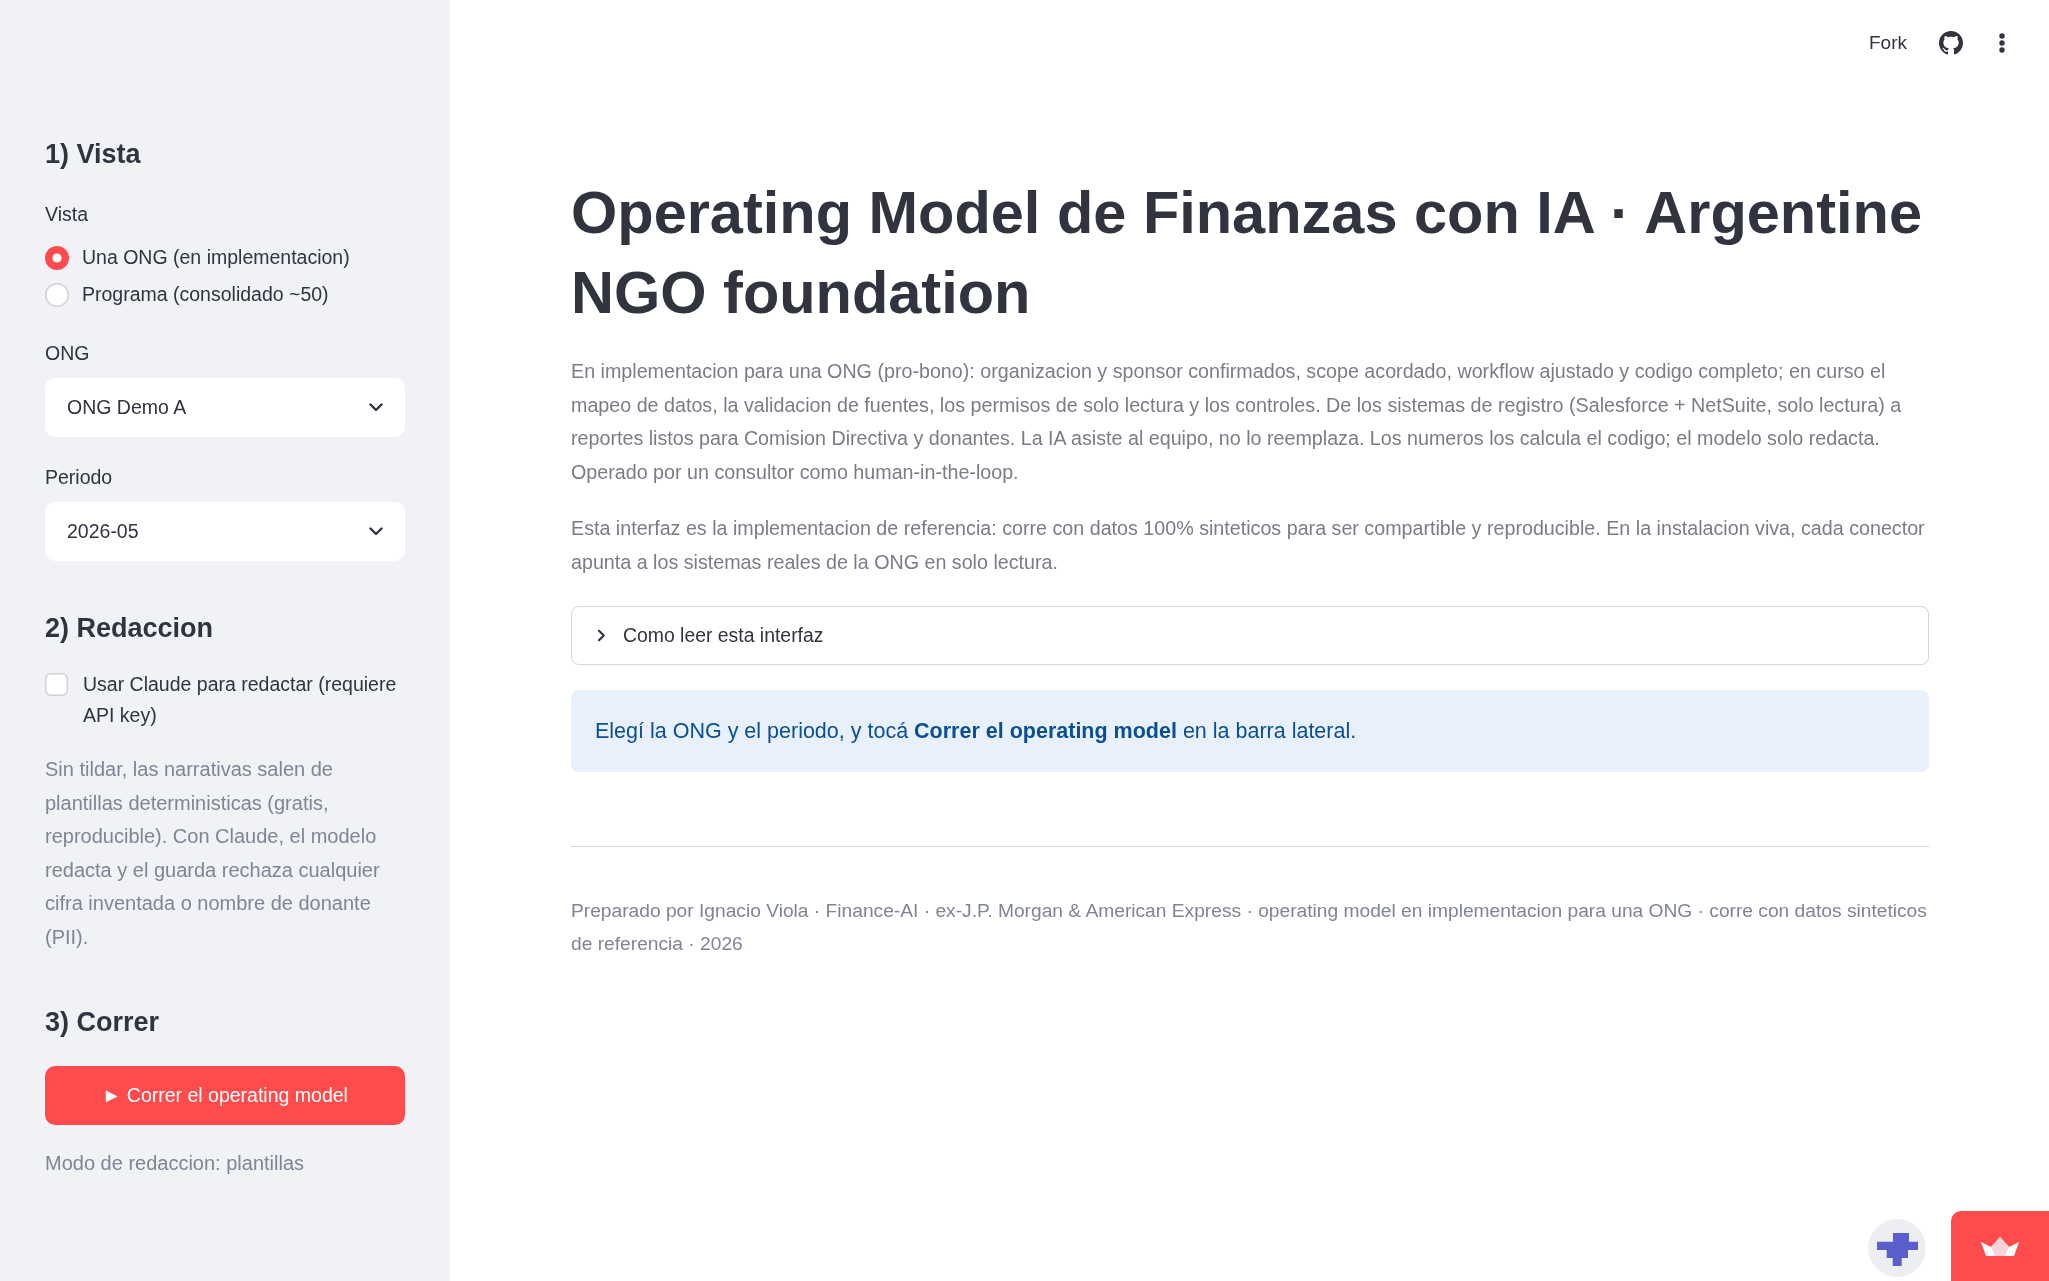 The image size is (2049, 1281). Describe the element at coordinates (1888, 43) in the screenshot. I see `fork-link: Fork` at that location.